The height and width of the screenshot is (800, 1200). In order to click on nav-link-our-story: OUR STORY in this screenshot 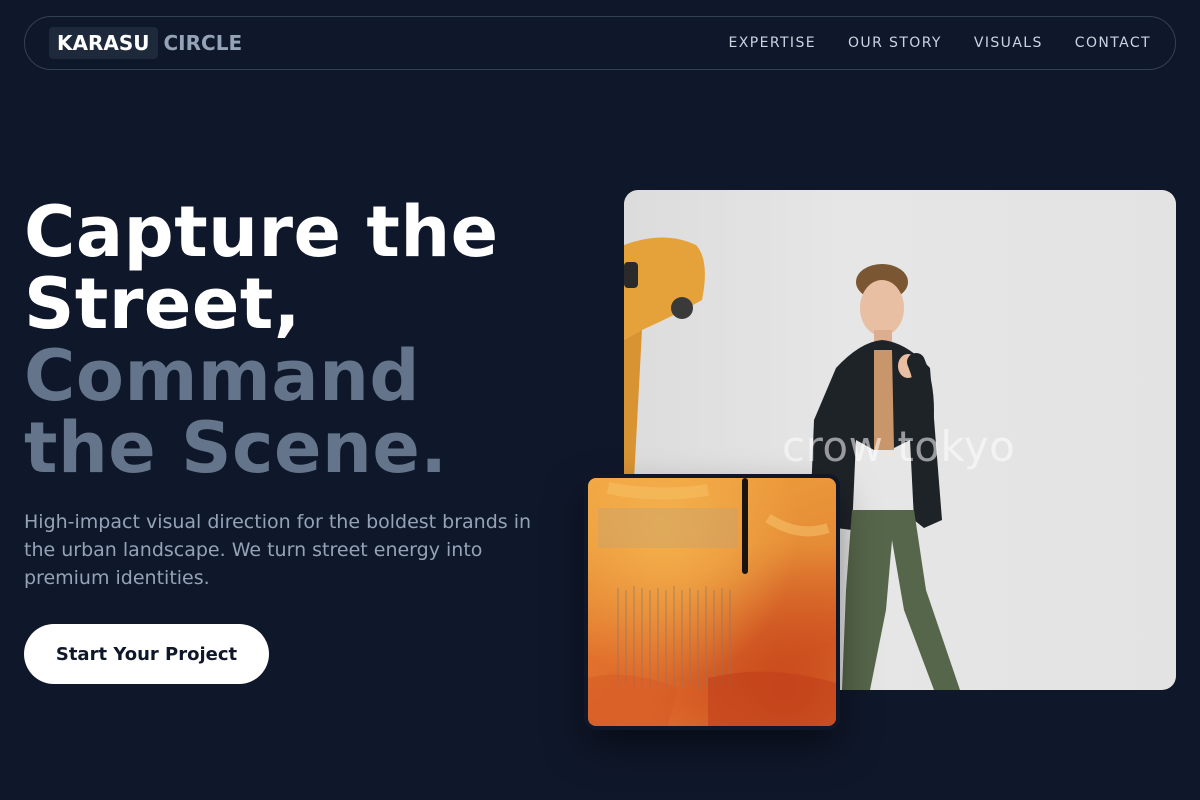, I will do `click(895, 43)`.